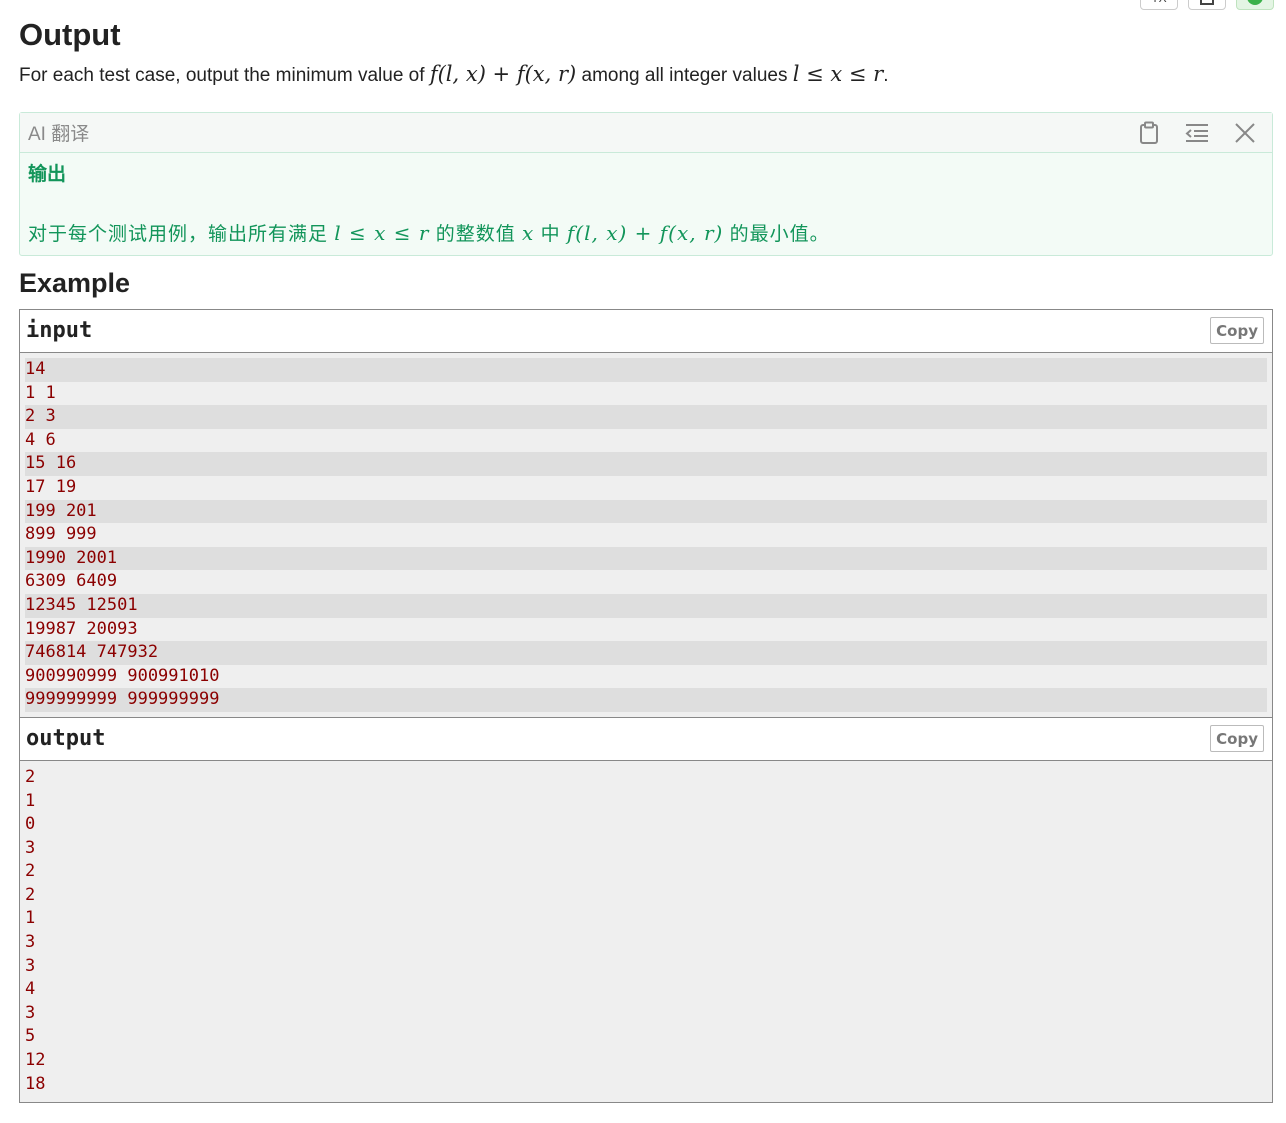 The height and width of the screenshot is (1123, 1286). What do you see at coordinates (59, 330) in the screenshot?
I see `input-label: input` at bounding box center [59, 330].